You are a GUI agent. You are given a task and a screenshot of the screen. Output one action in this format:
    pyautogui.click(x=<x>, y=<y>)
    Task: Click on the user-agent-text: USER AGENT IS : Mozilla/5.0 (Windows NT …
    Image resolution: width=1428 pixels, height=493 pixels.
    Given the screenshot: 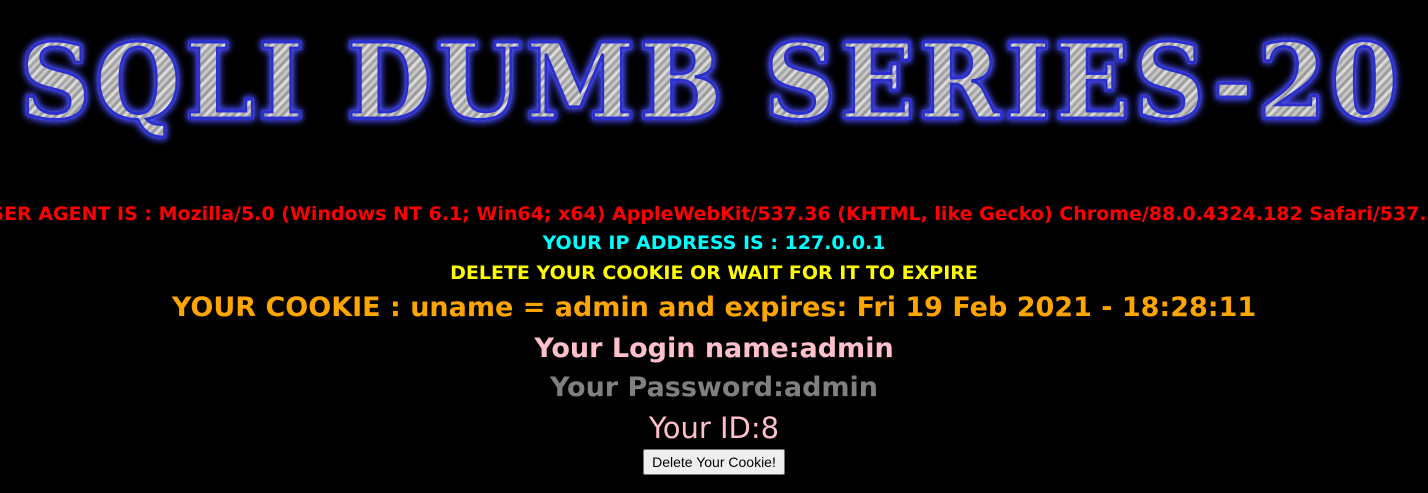 What is the action you would take?
    pyautogui.click(x=714, y=214)
    